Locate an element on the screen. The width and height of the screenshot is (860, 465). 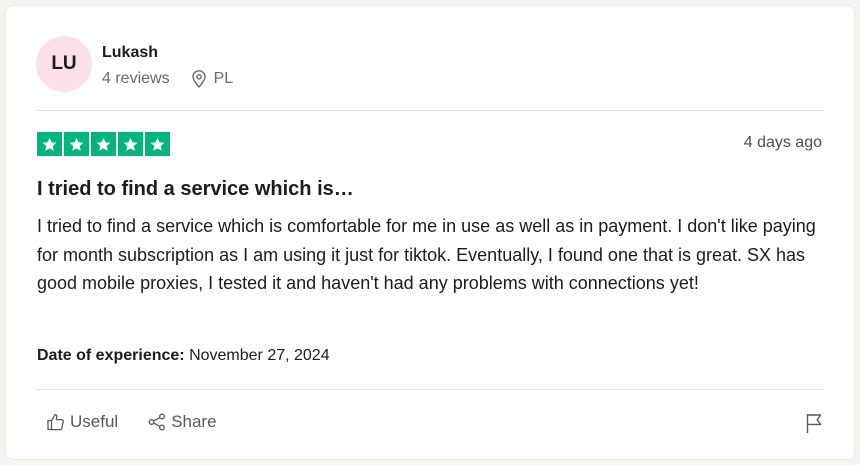
experience-label: Date of experience: is located at coordinates (111, 355).